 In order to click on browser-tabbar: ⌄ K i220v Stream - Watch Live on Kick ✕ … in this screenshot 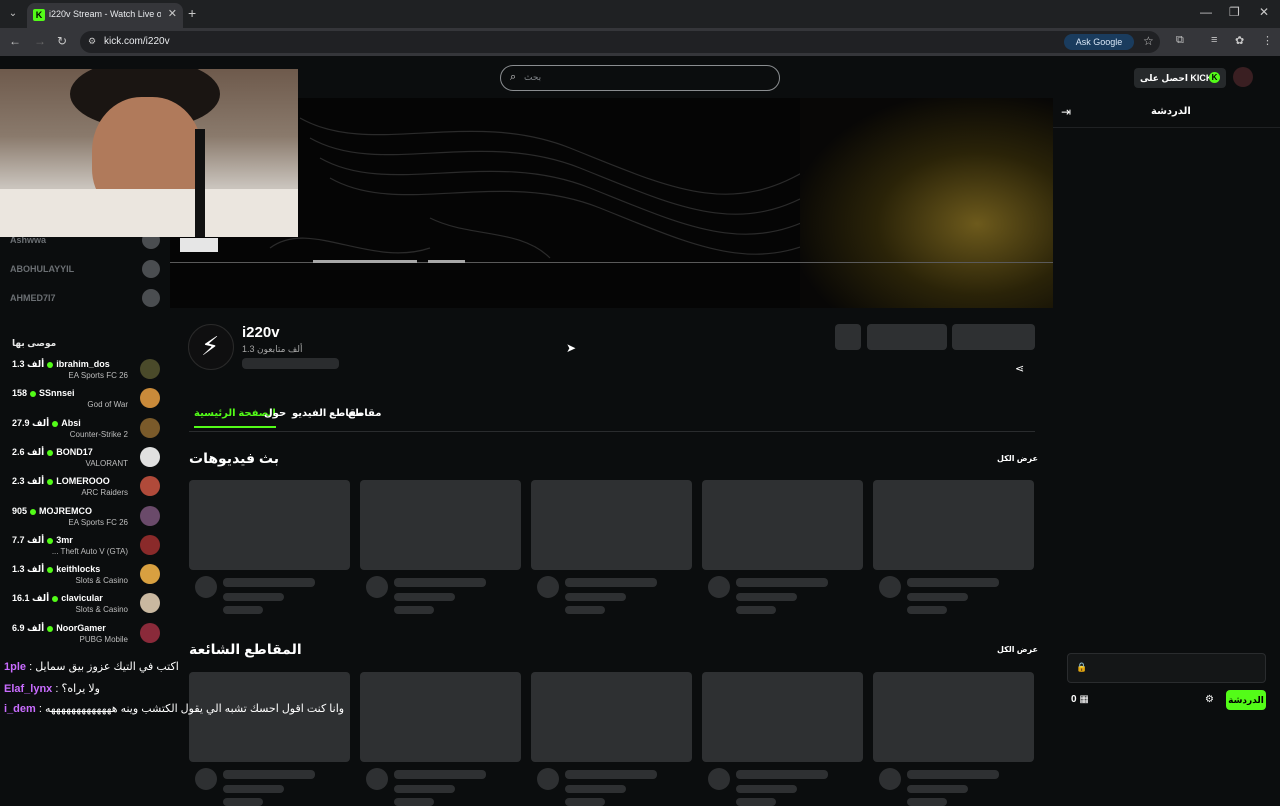, I will do `click(640, 14)`.